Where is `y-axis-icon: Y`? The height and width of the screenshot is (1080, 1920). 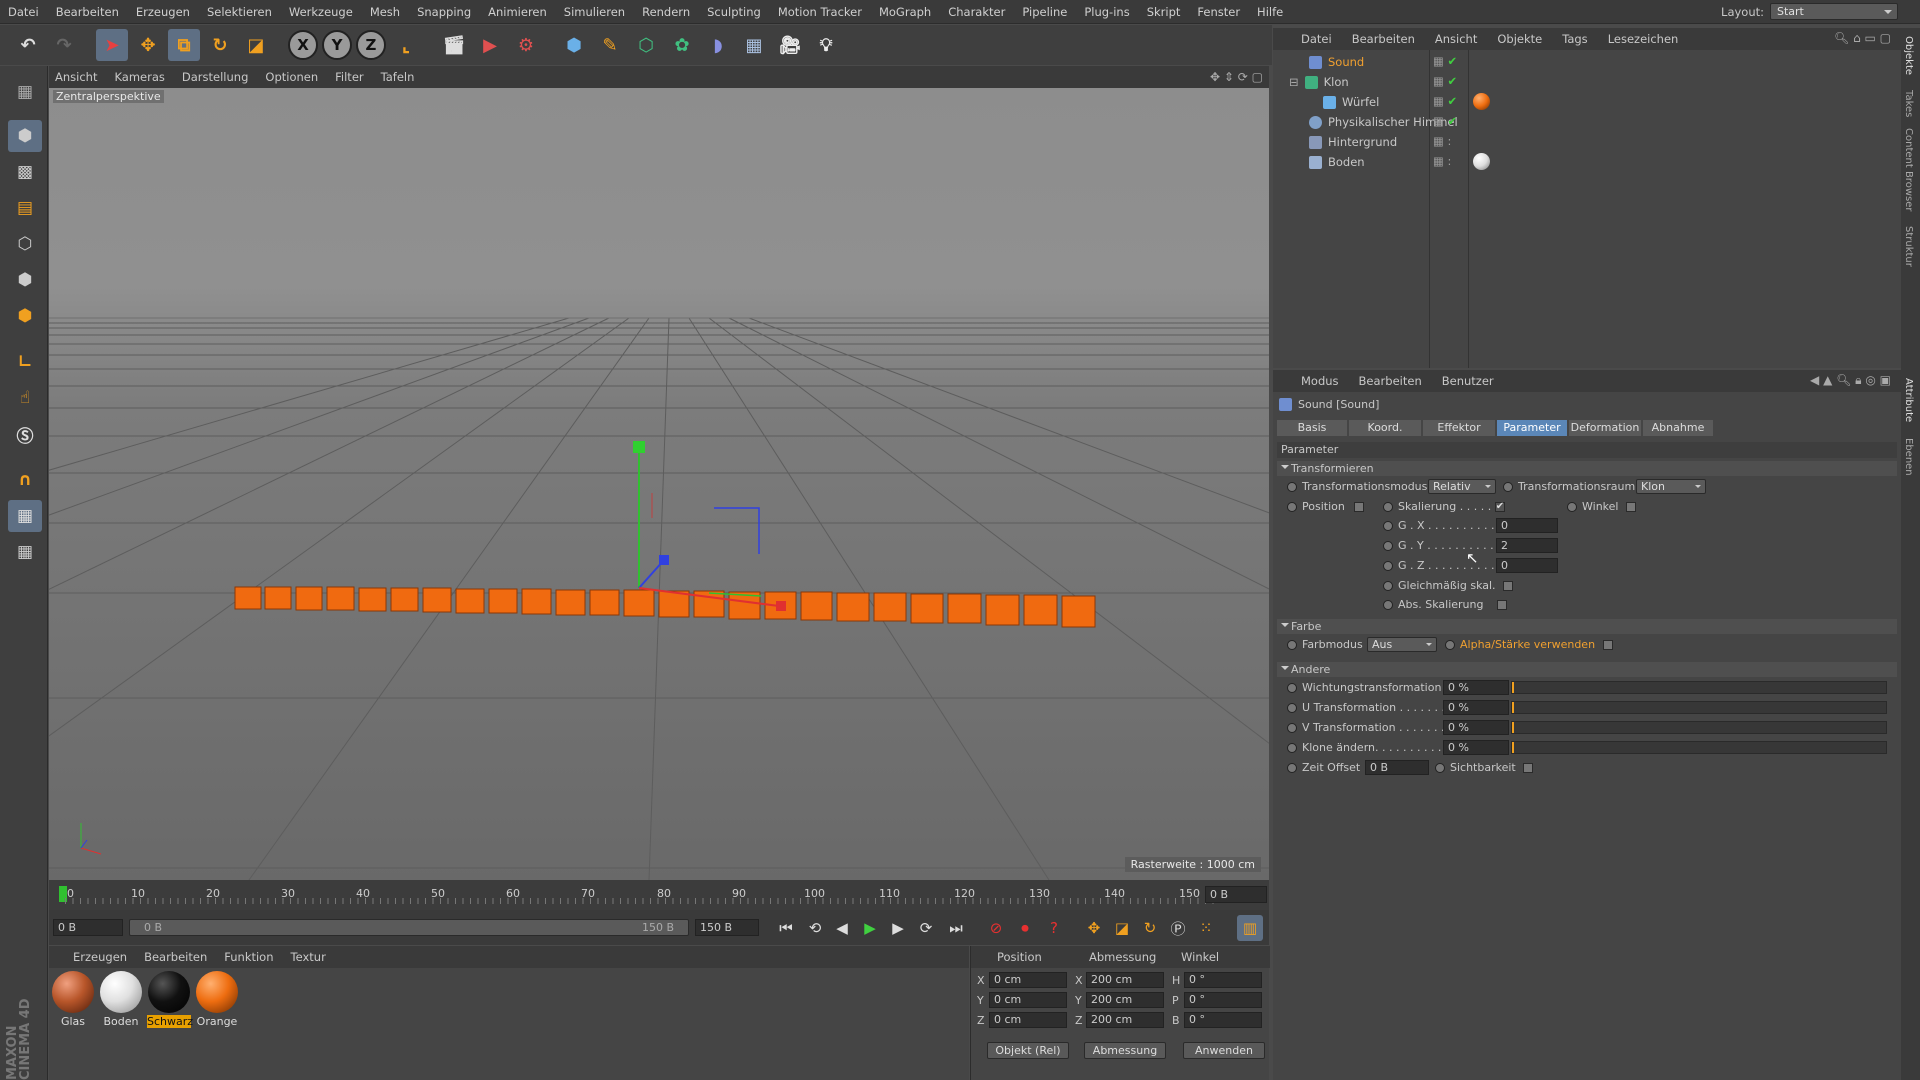
y-axis-icon: Y is located at coordinates (337, 45).